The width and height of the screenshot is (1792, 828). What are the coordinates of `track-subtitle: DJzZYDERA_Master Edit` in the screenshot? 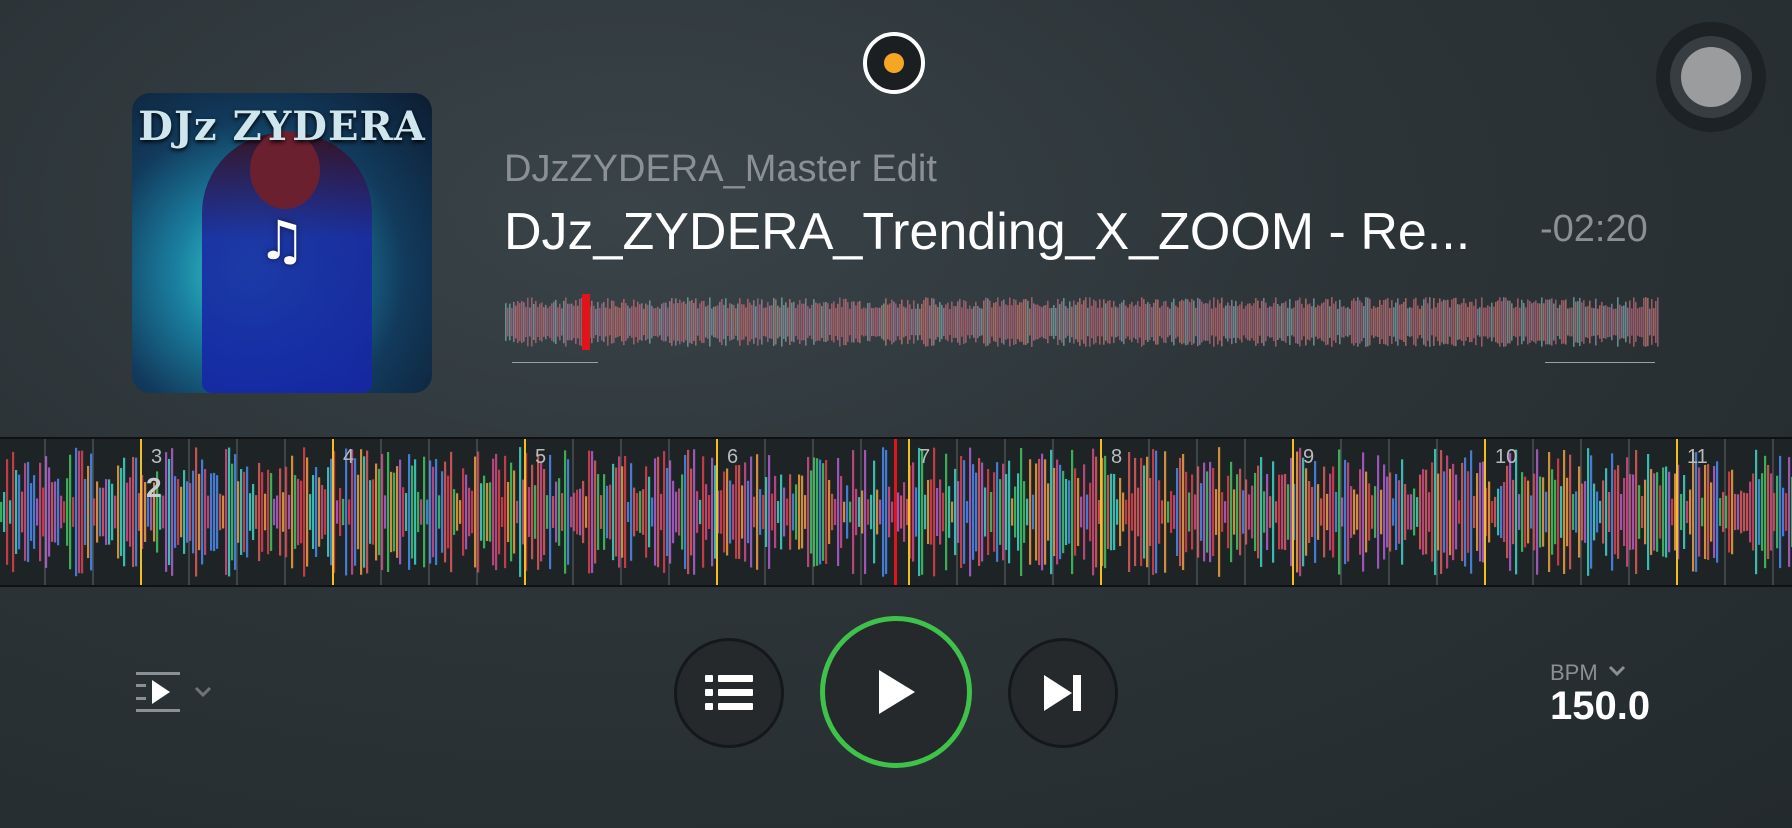 It's located at (720, 169).